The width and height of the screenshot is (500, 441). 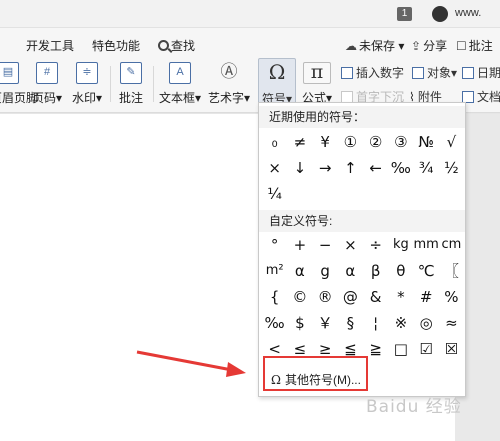 What do you see at coordinates (184, 361) in the screenshot?
I see `arrow-shaft` at bounding box center [184, 361].